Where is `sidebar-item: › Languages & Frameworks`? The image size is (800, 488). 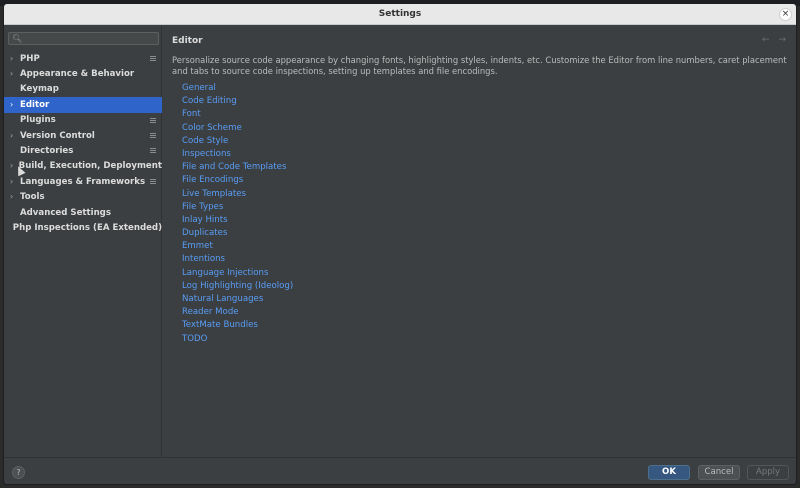
sidebar-item: › Languages & Frameworks is located at coordinates (83, 181).